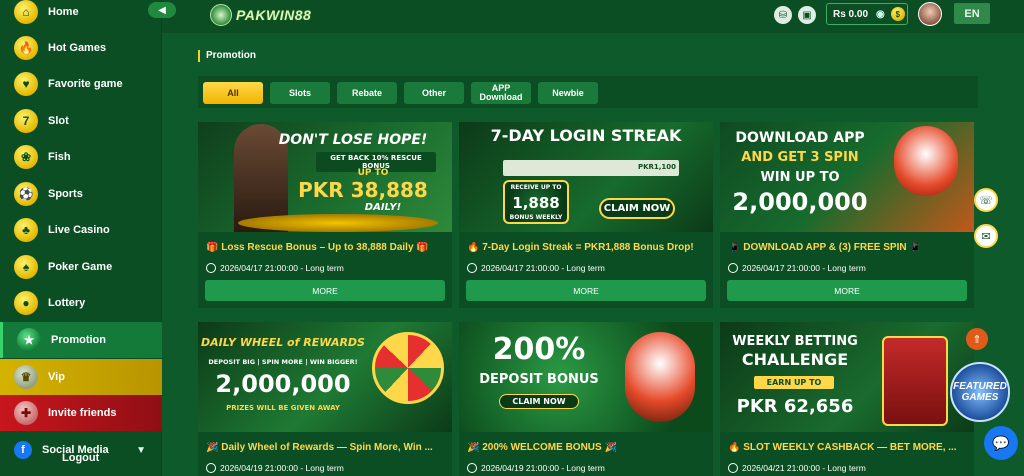  Describe the element at coordinates (81, 157) in the screenshot. I see `sidebar-item-fish: ❀ Fish` at that location.